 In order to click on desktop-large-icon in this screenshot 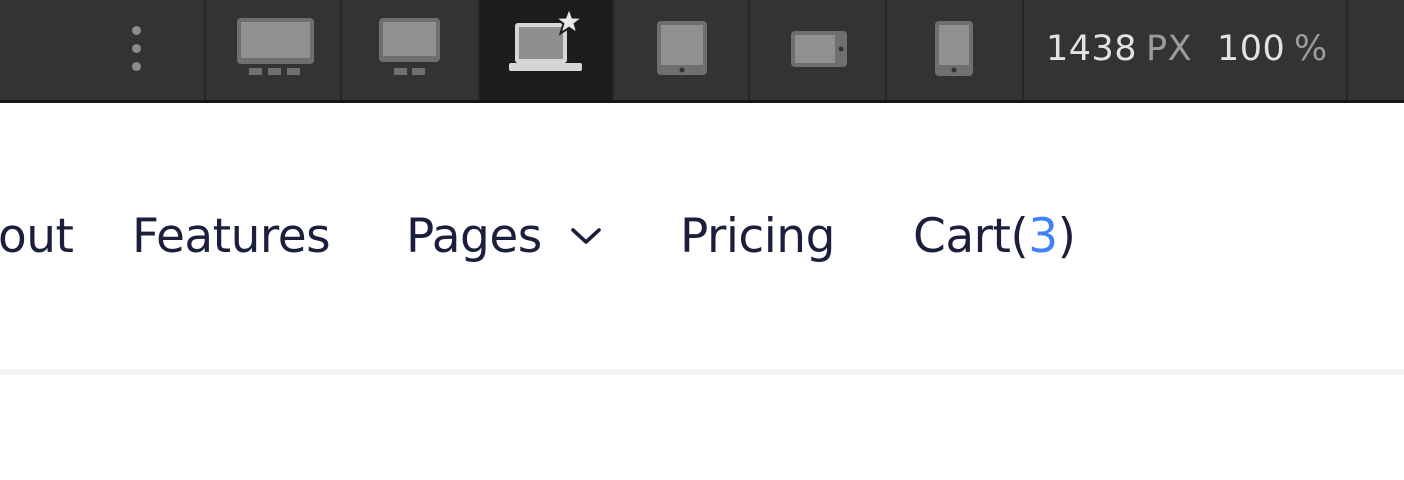, I will do `click(275, 46)`.